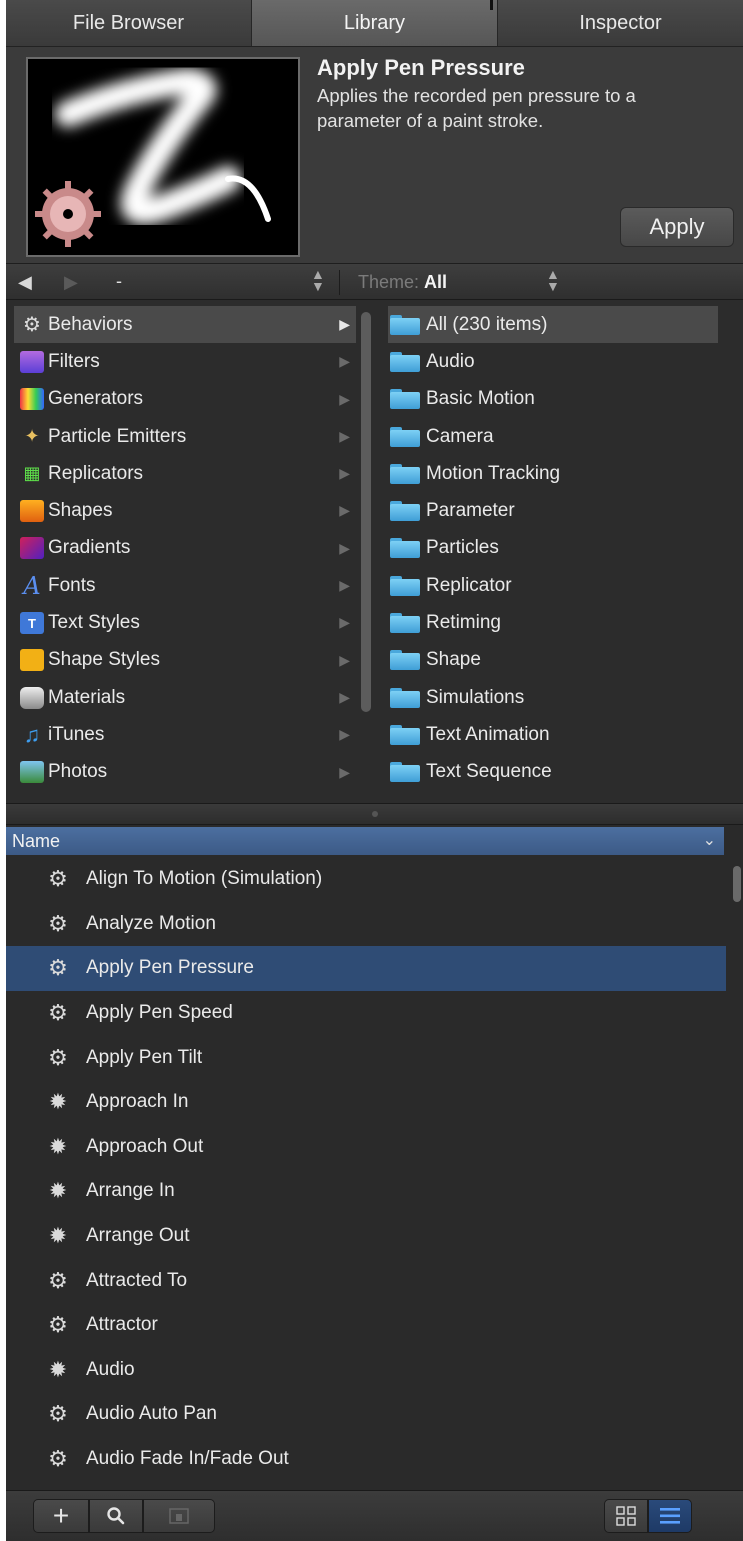 Image resolution: width=743 pixels, height=1541 pixels. Describe the element at coordinates (130, 1191) in the screenshot. I see `item-label: Arrange In` at that location.